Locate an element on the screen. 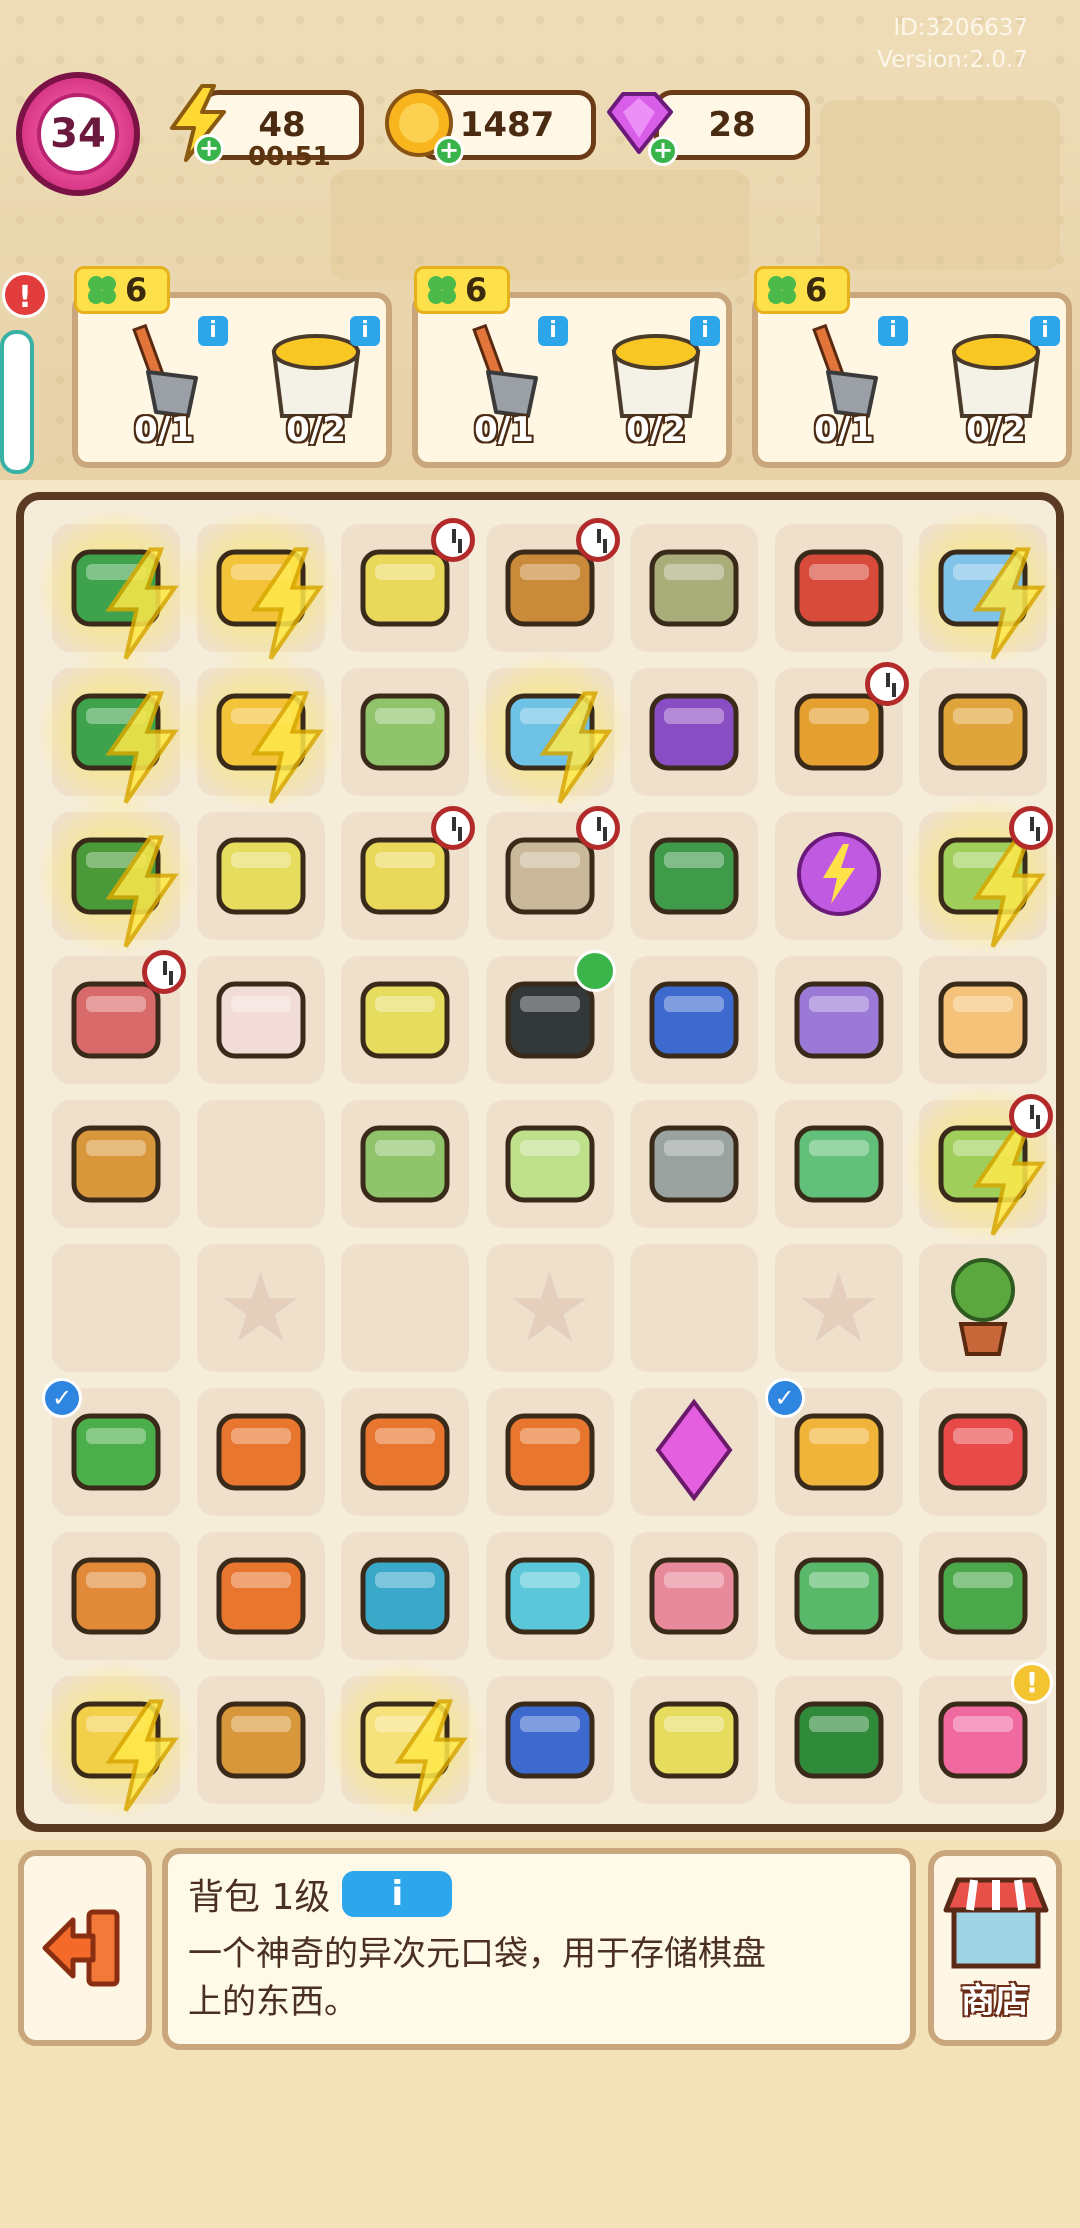 The height and width of the screenshot is (2228, 1080). item-info-button: i is located at coordinates (397, 1894).